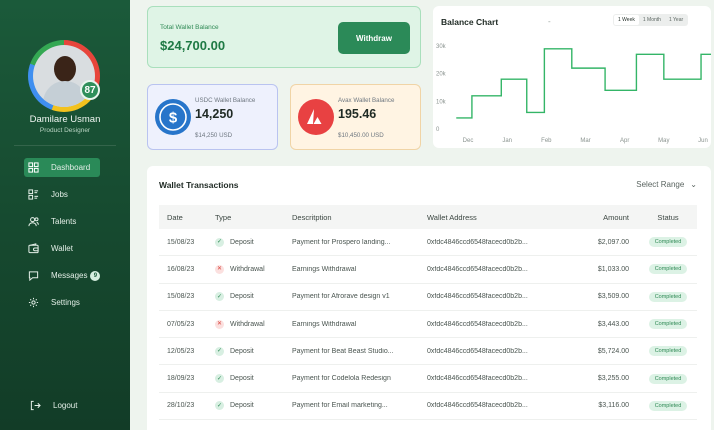  What do you see at coordinates (613, 406) in the screenshot?
I see `cell-amount: $3,116.00` at bounding box center [613, 406].